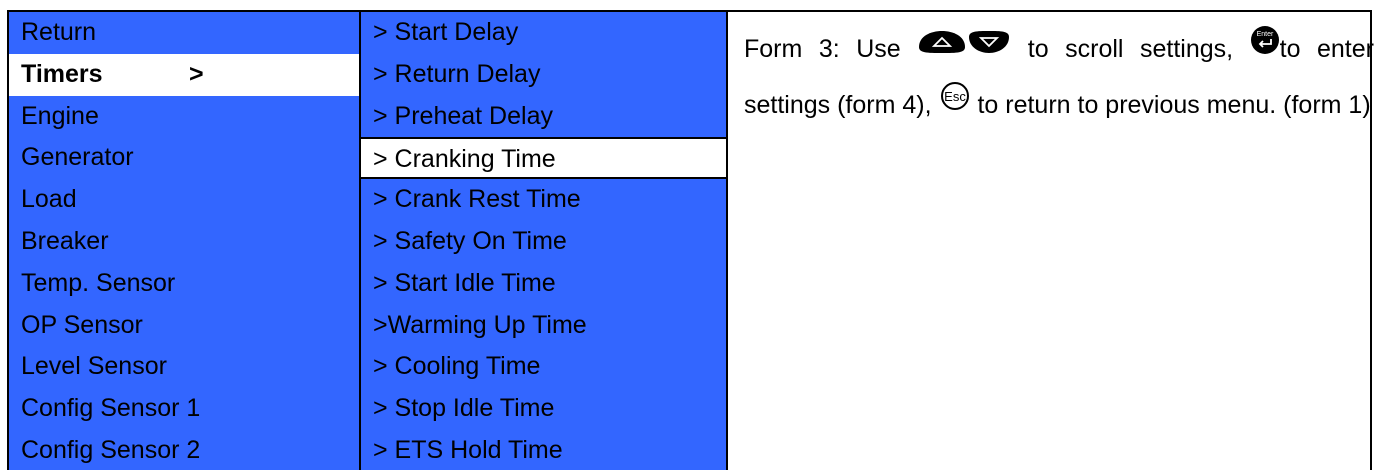 Image resolution: width=1387 pixels, height=472 pixels. Describe the element at coordinates (543, 367) in the screenshot. I see `submenu-item-cooling-time: > Cooling Time` at that location.